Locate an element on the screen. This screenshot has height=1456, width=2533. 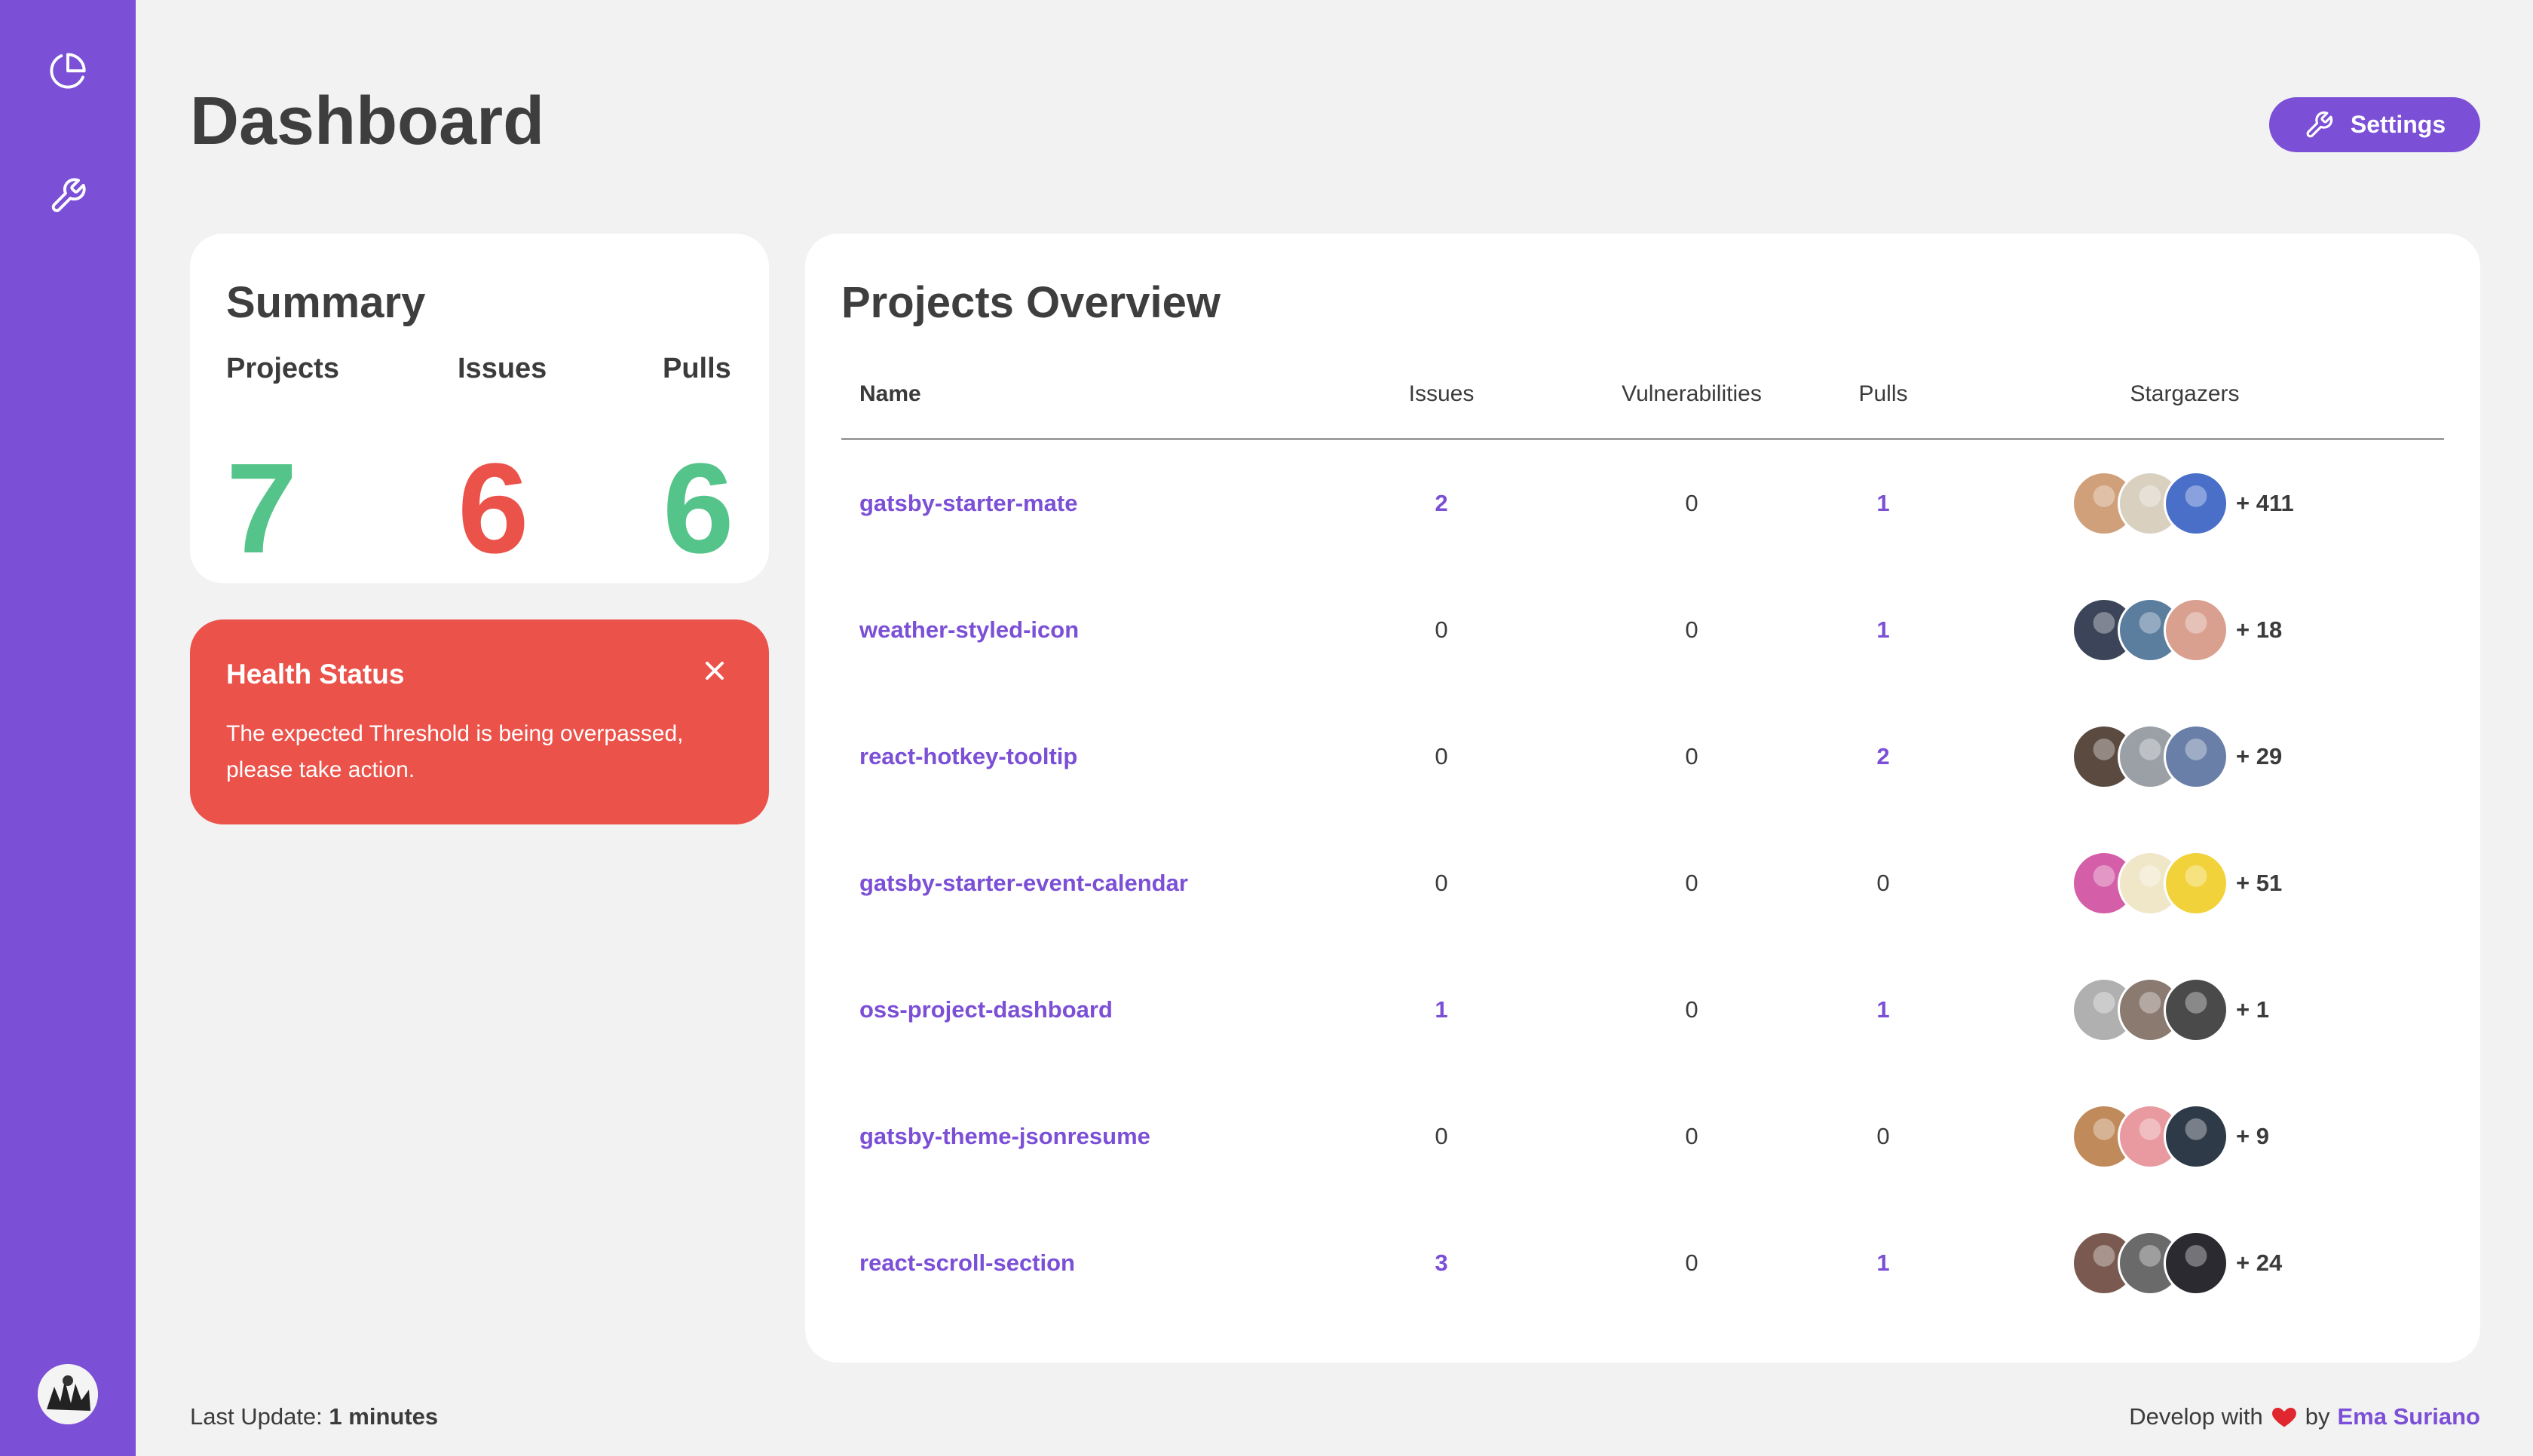
stargazer-avatars: + 1 is located at coordinates (2170, 1009).